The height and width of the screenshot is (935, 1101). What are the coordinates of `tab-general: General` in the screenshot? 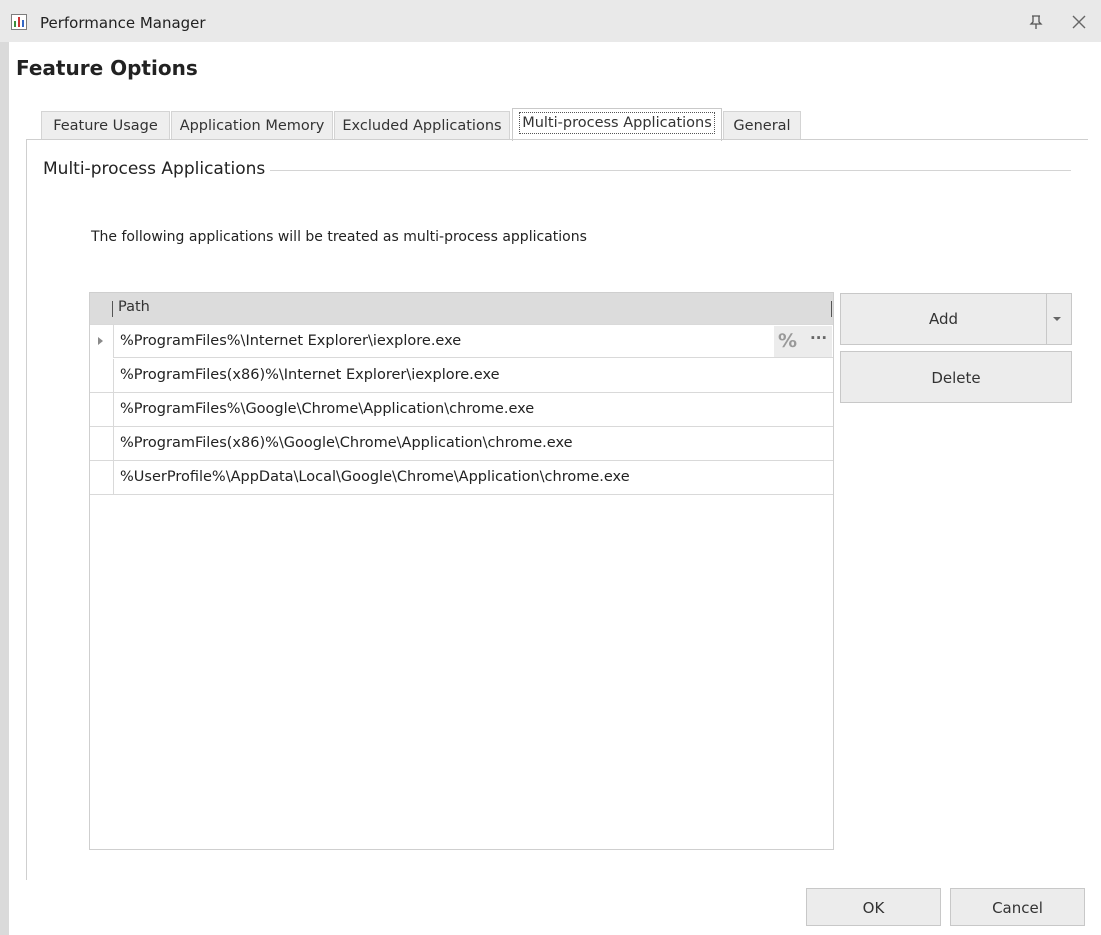 It's located at (762, 125).